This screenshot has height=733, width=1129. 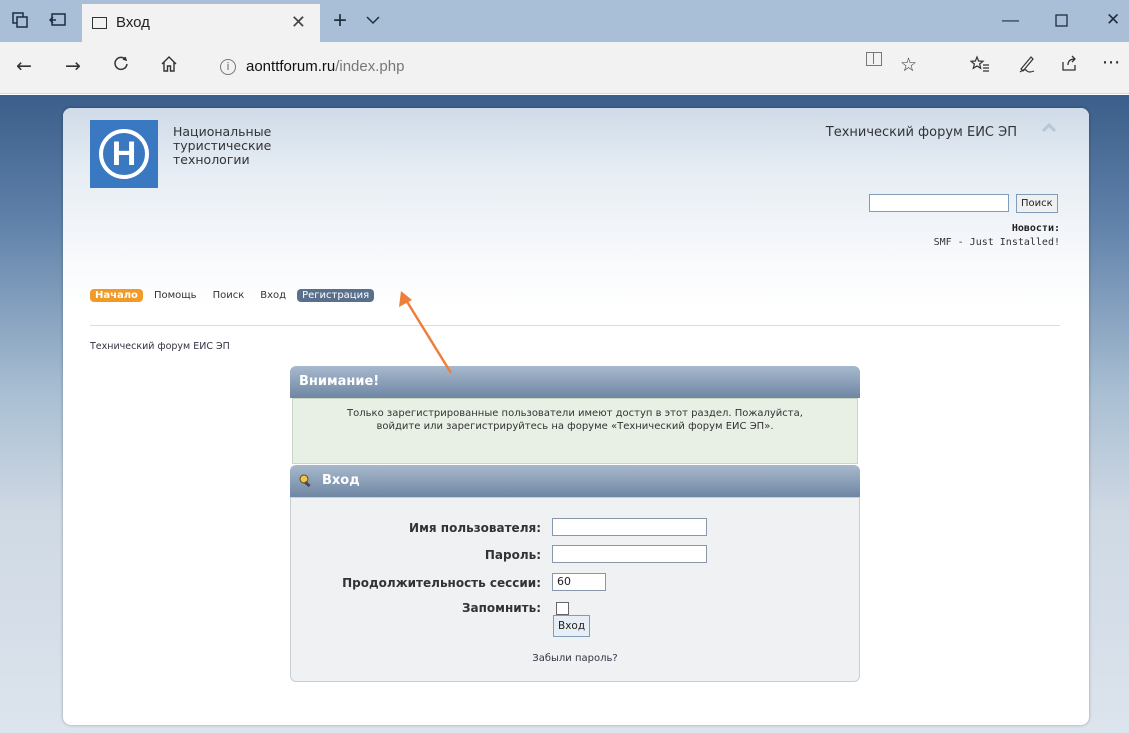 I want to click on collapse-icon, so click(x=1049, y=131).